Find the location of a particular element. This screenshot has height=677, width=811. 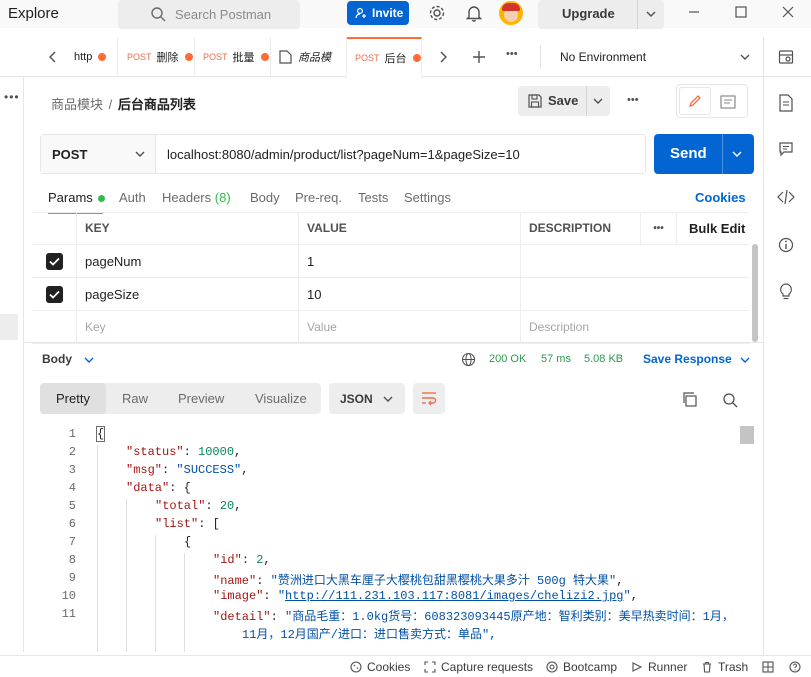

code-line: "status": 10000, is located at coordinates (183, 452).